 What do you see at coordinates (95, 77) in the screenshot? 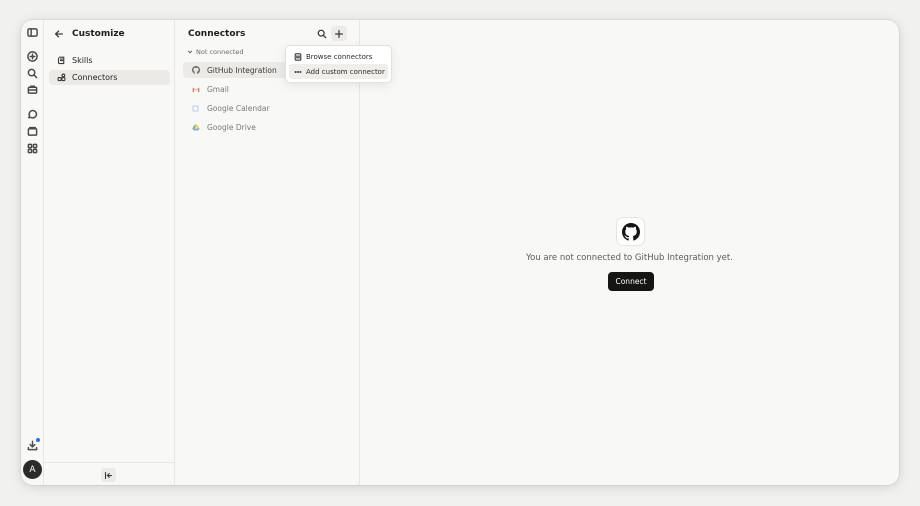
I see `nav-item-label: Connectors` at bounding box center [95, 77].